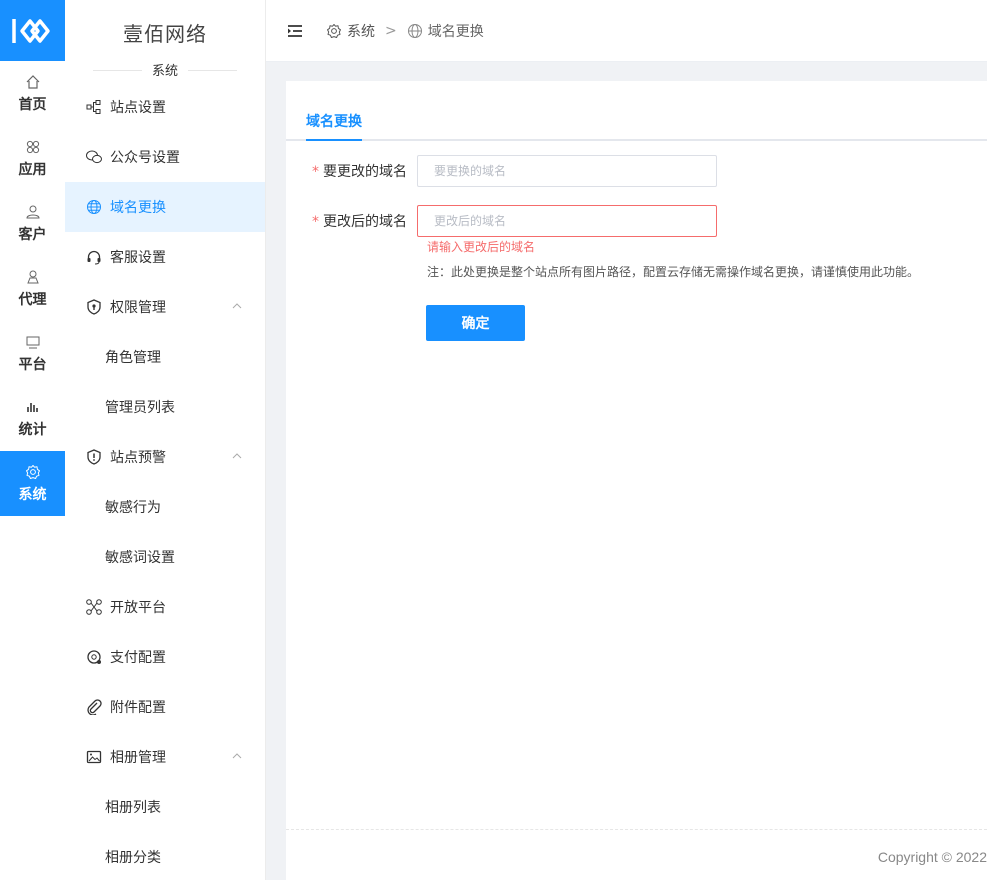 The image size is (987, 880). Describe the element at coordinates (32, 429) in the screenshot. I see `rail-label: 统计` at that location.